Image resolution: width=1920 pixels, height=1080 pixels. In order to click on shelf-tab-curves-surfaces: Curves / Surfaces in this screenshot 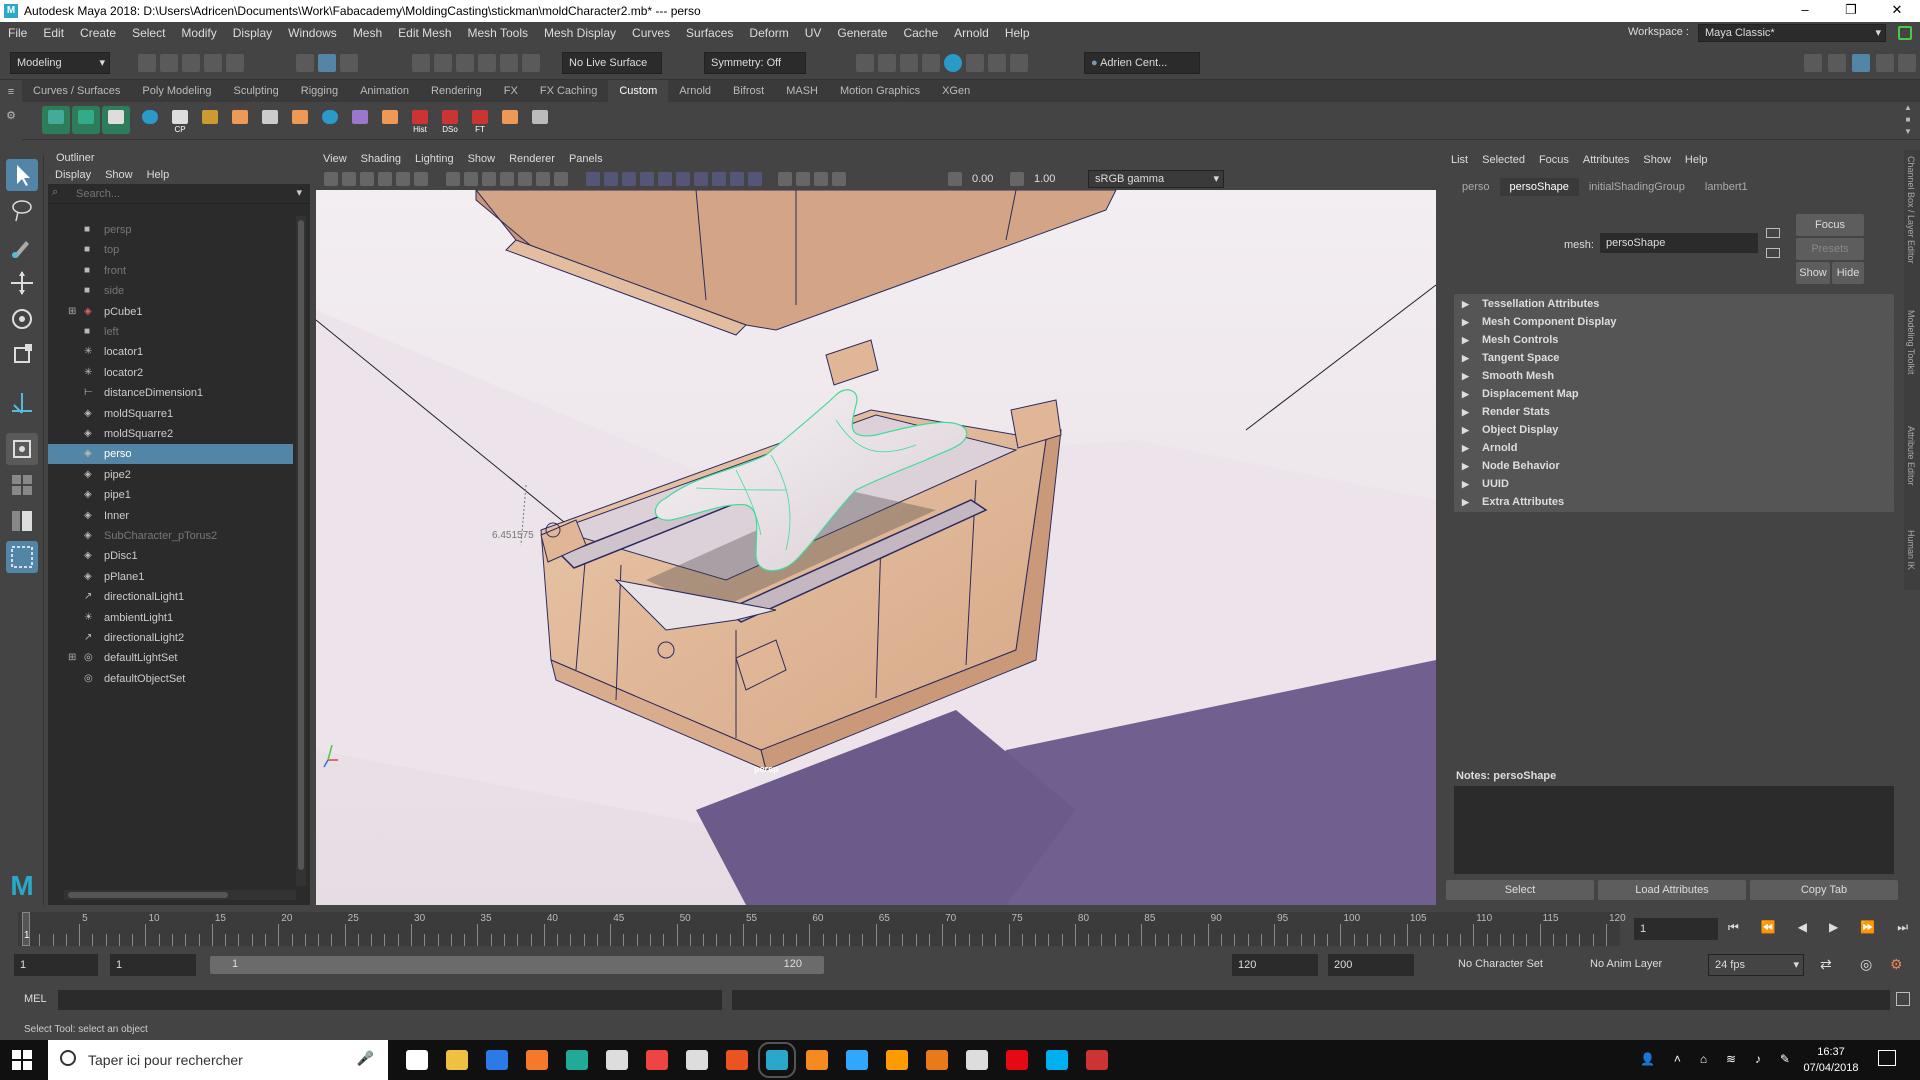, I will do `click(76, 91)`.